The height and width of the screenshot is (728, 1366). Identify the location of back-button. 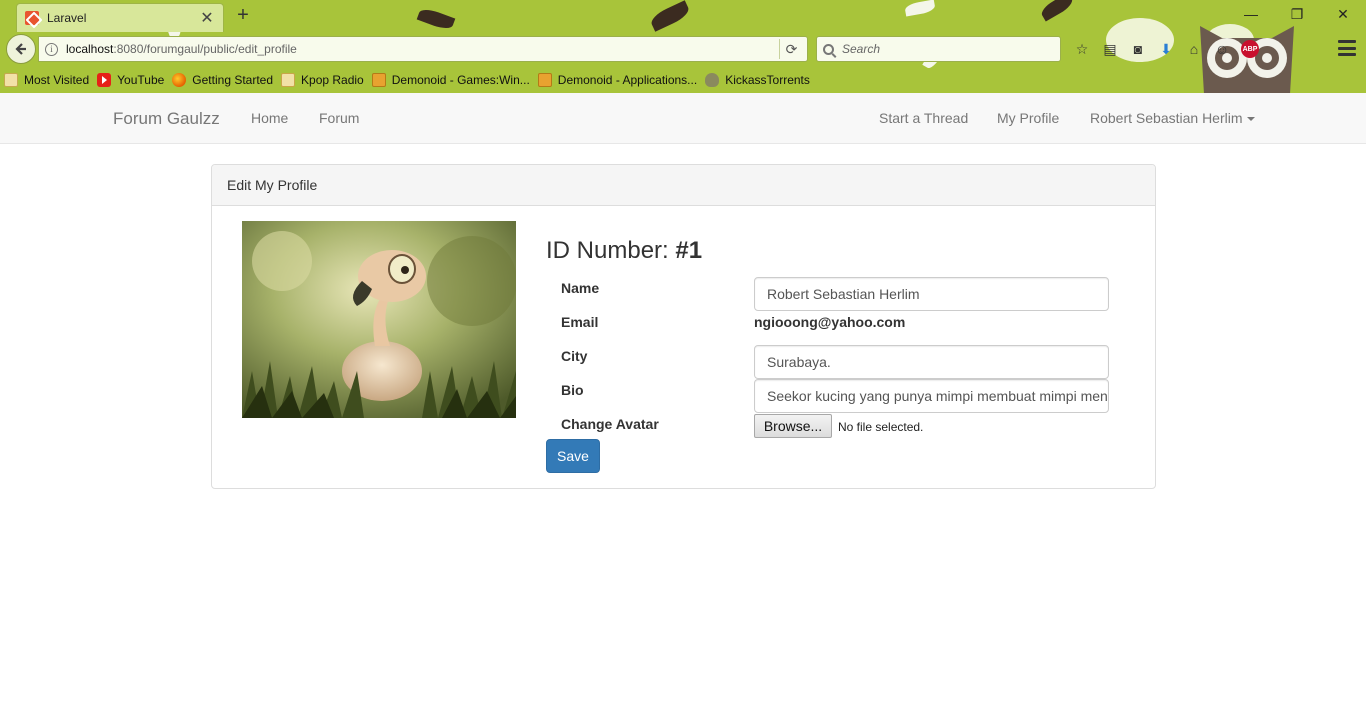
(21, 49).